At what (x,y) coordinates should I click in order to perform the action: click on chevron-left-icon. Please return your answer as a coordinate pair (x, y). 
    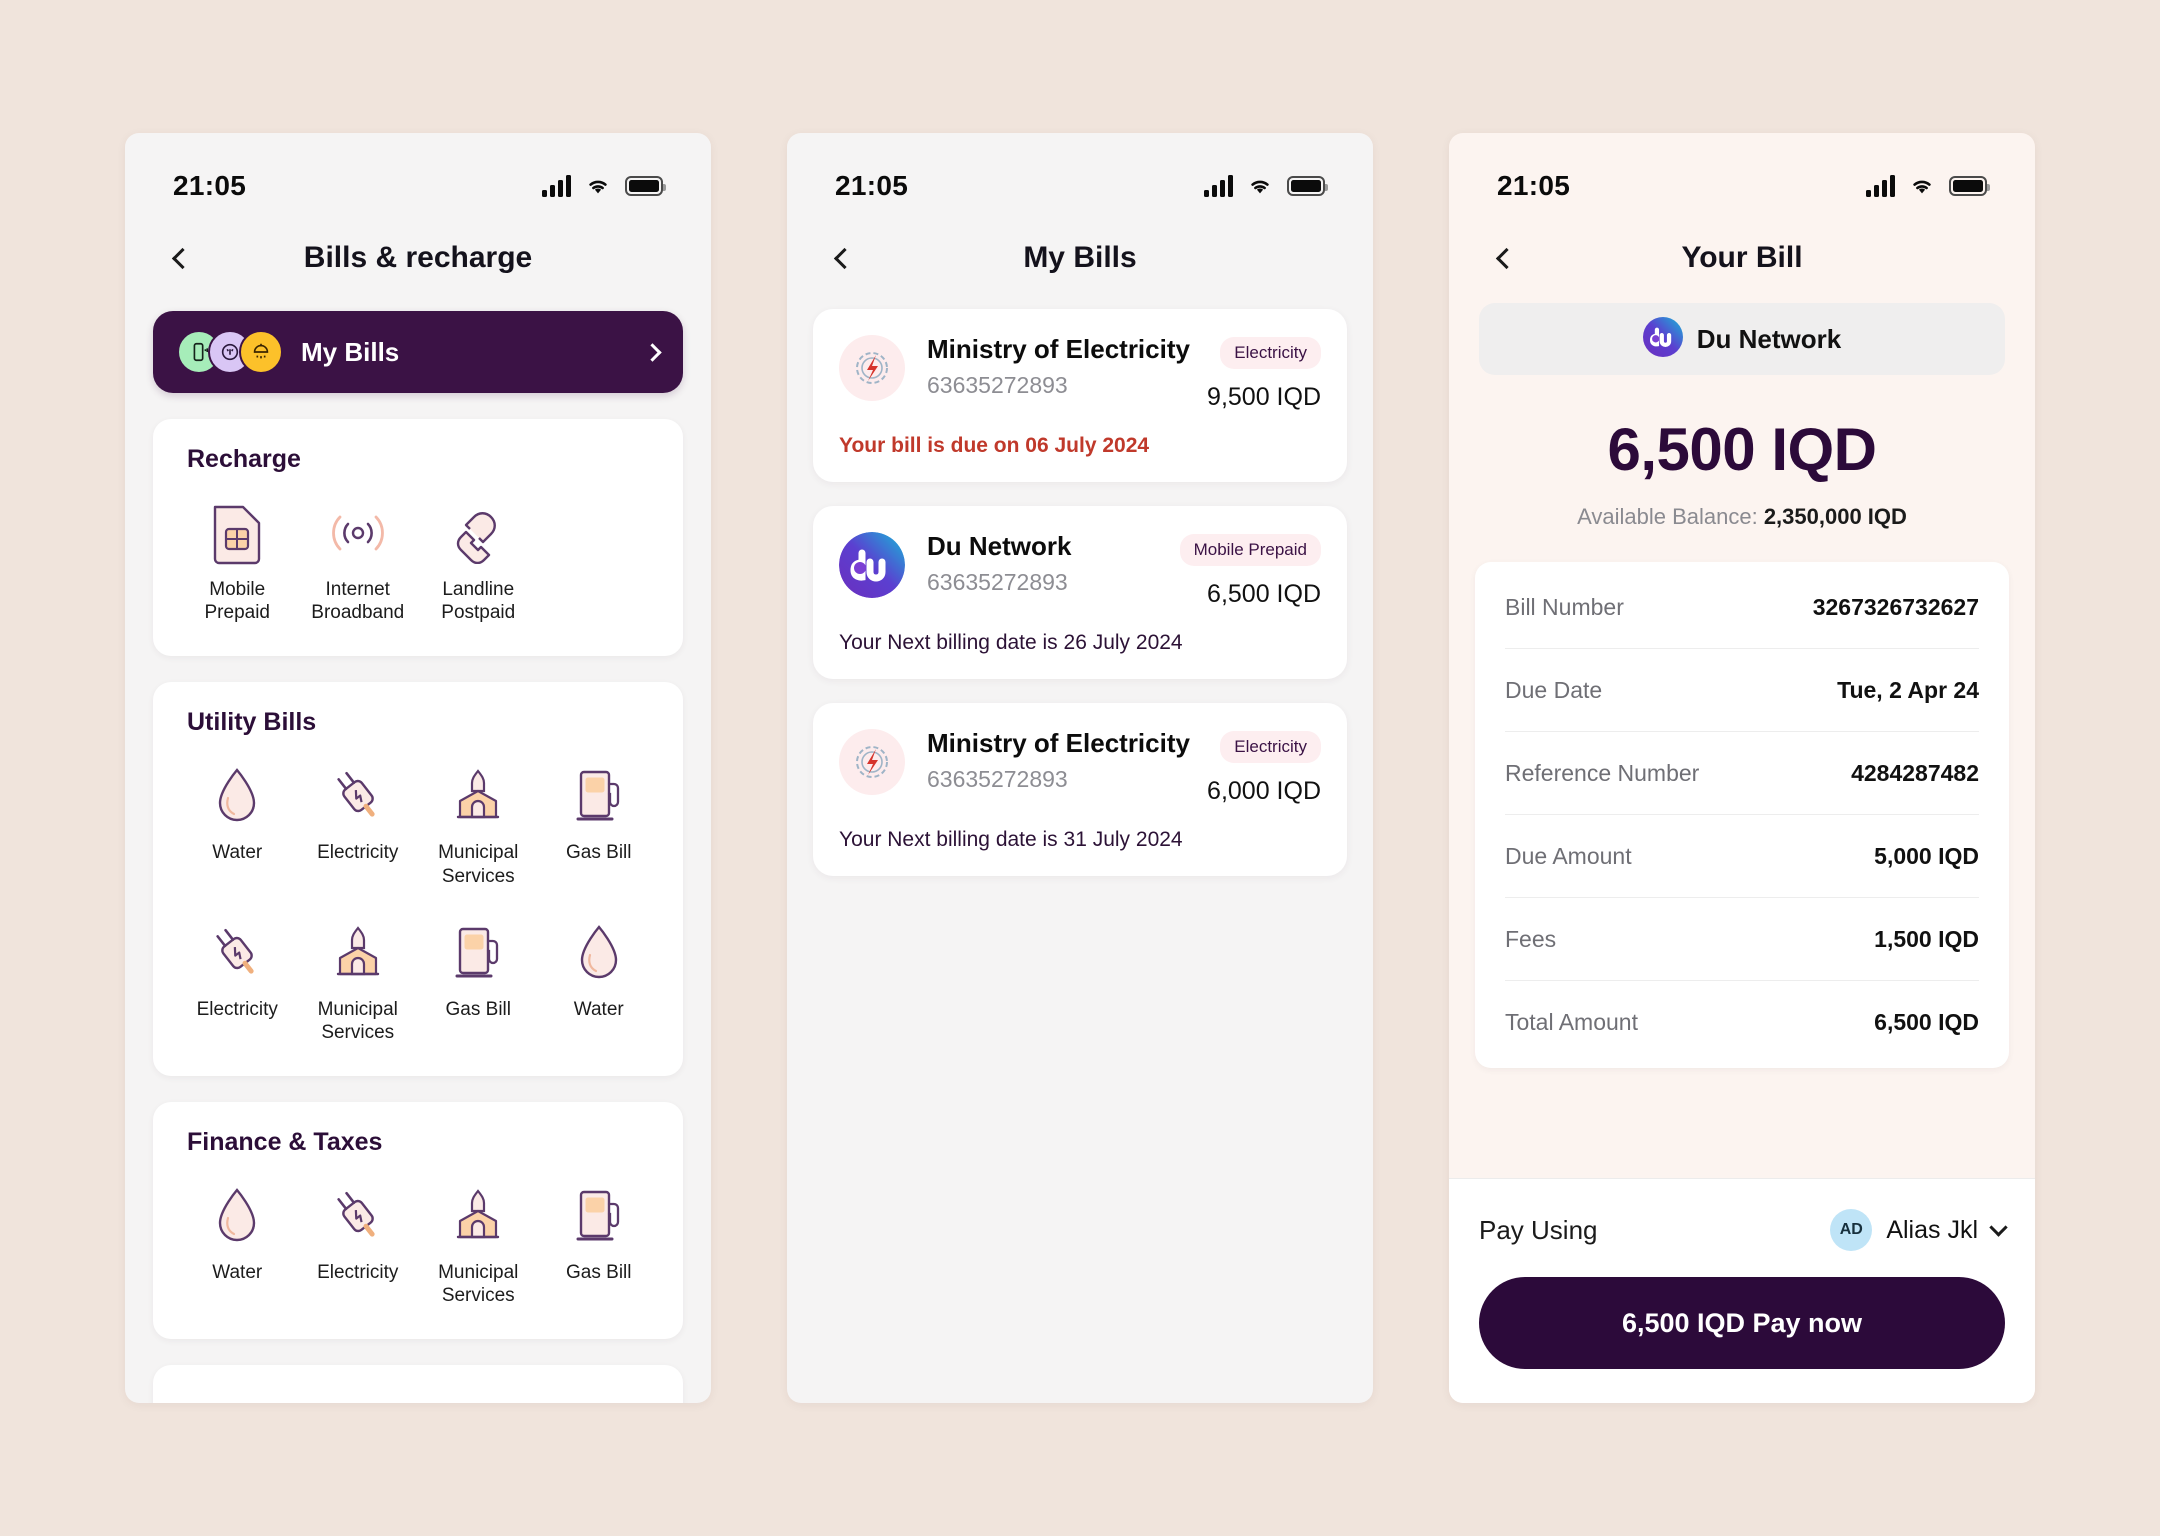
    Looking at the image, I should click on (182, 258).